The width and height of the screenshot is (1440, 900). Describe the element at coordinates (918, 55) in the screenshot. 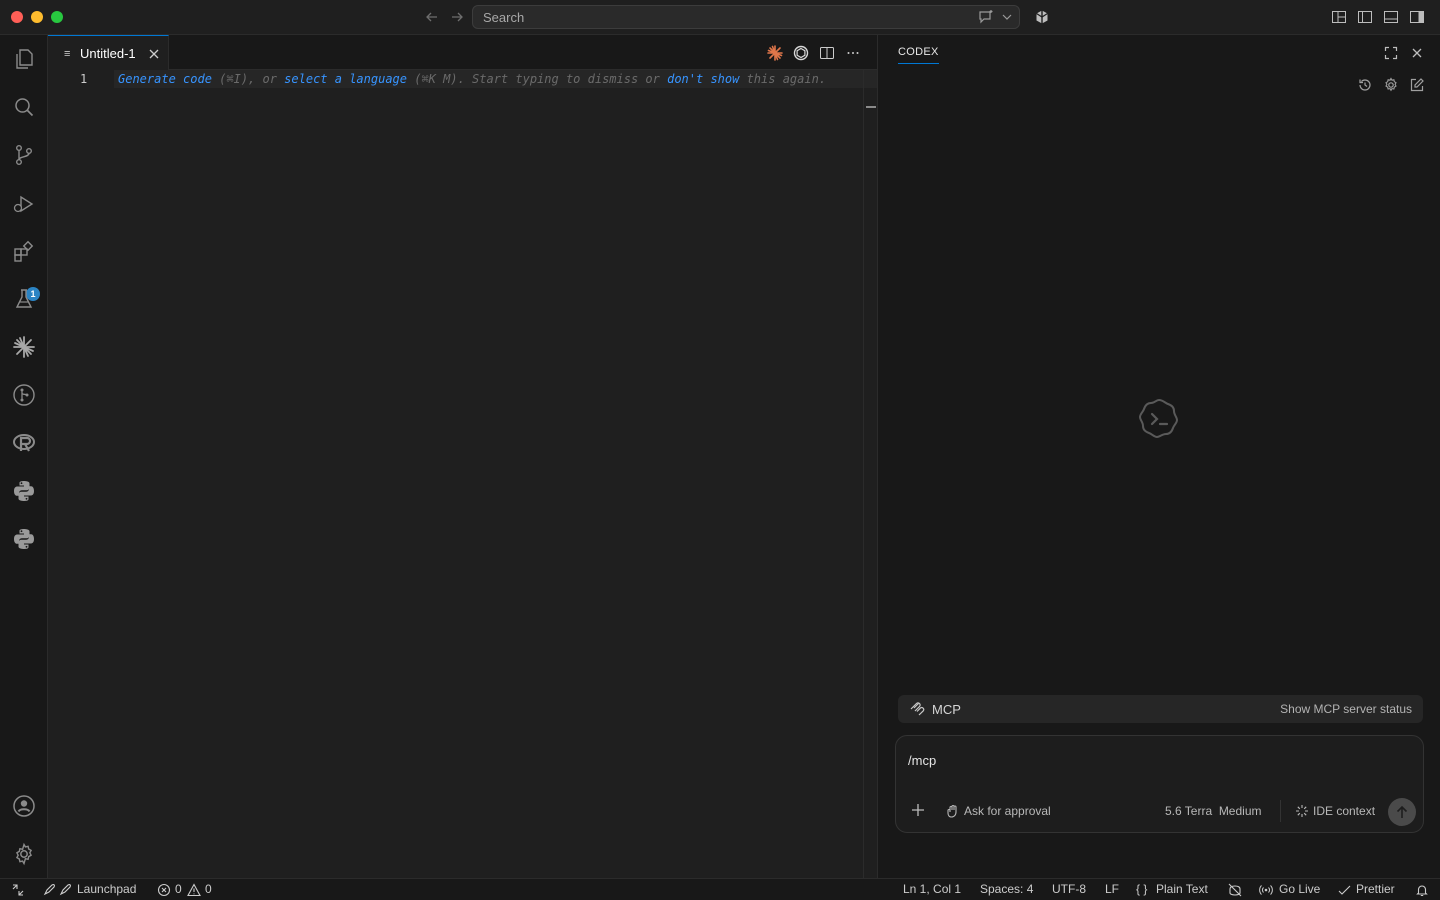

I see `panel-title-tab: CODEX` at that location.